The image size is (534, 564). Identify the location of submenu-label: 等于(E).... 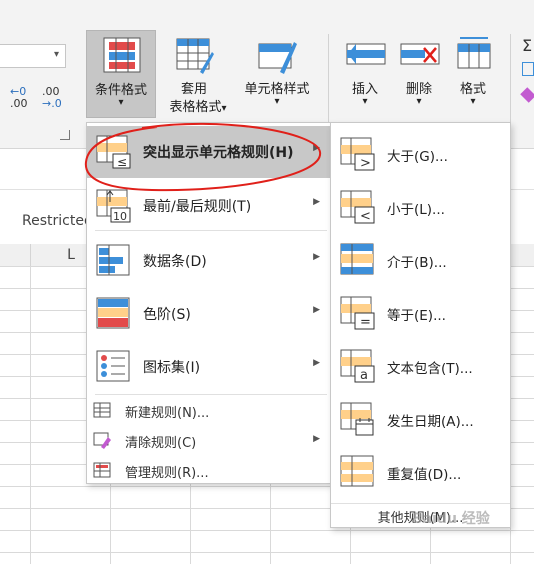
(416, 316).